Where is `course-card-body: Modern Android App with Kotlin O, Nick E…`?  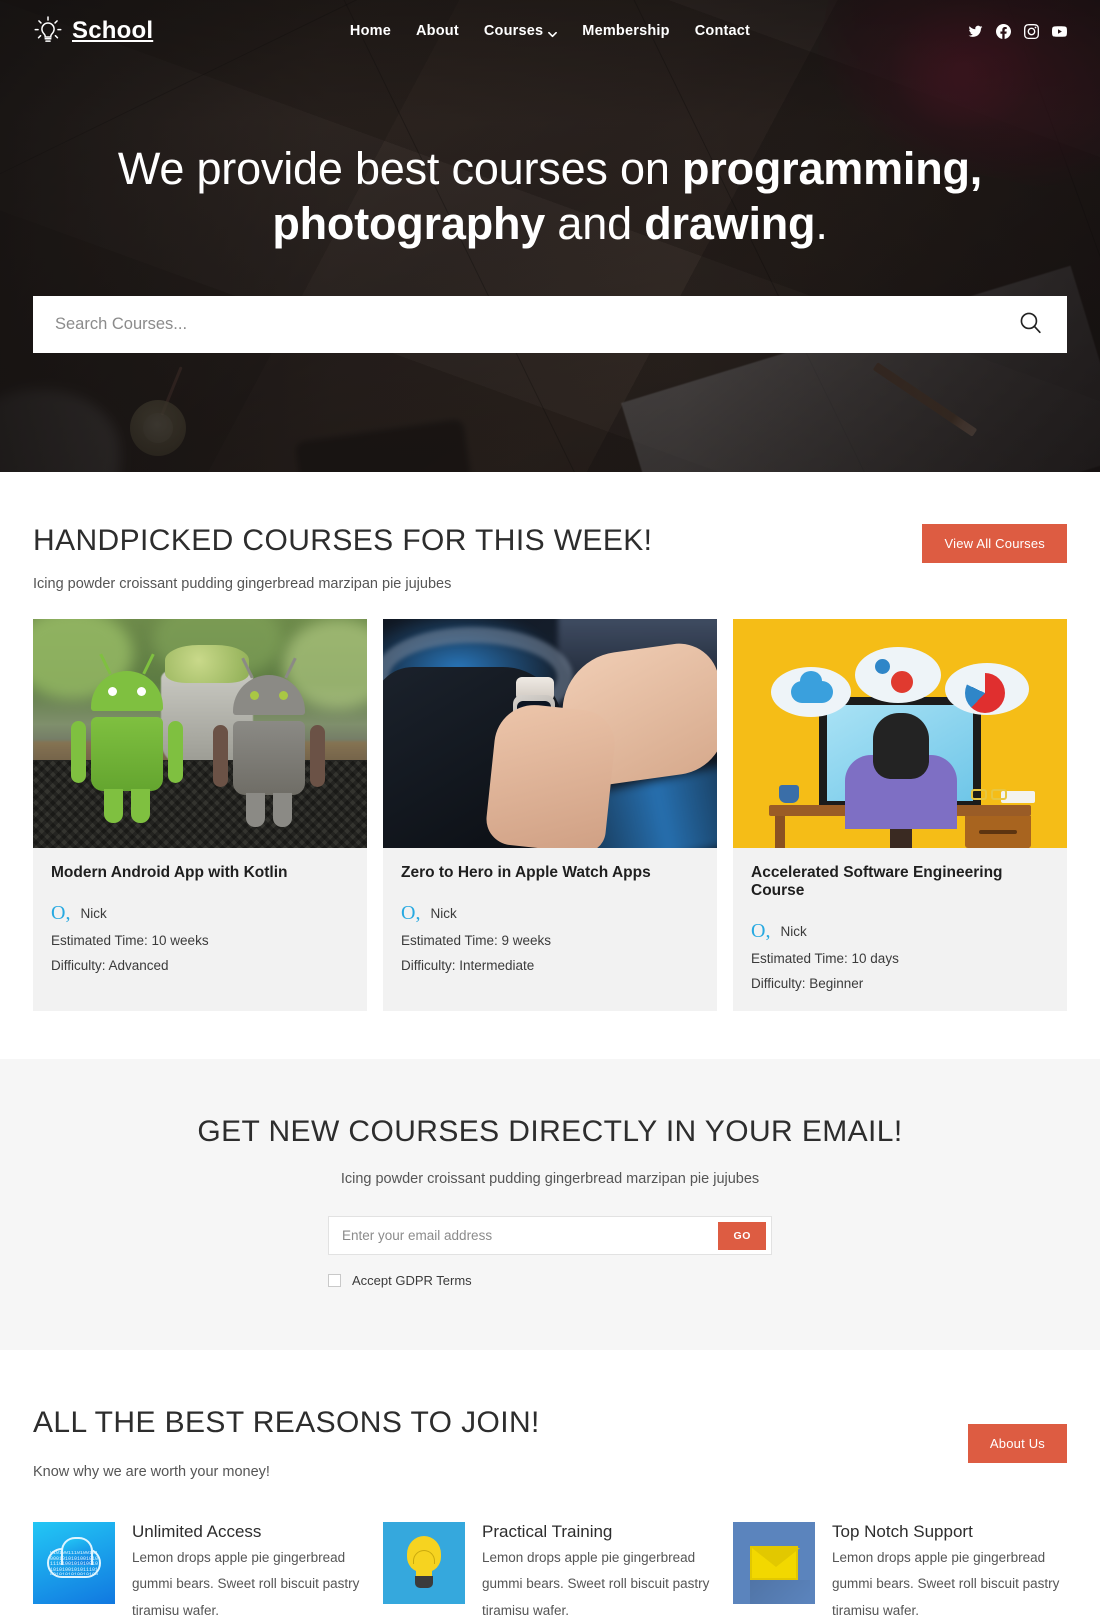 course-card-body: Modern Android App with Kotlin O, Nick E… is located at coordinates (200, 920).